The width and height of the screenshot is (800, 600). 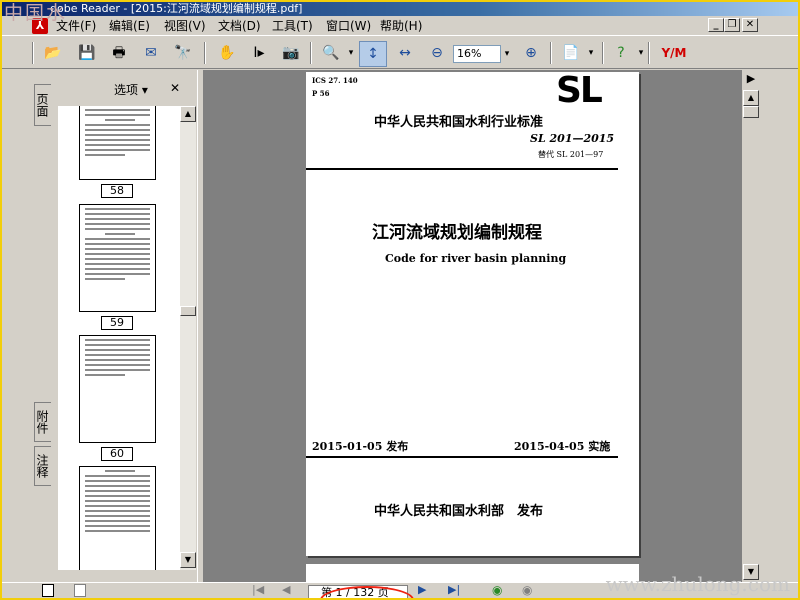 I want to click on close-icon: ✕, so click(x=750, y=25).